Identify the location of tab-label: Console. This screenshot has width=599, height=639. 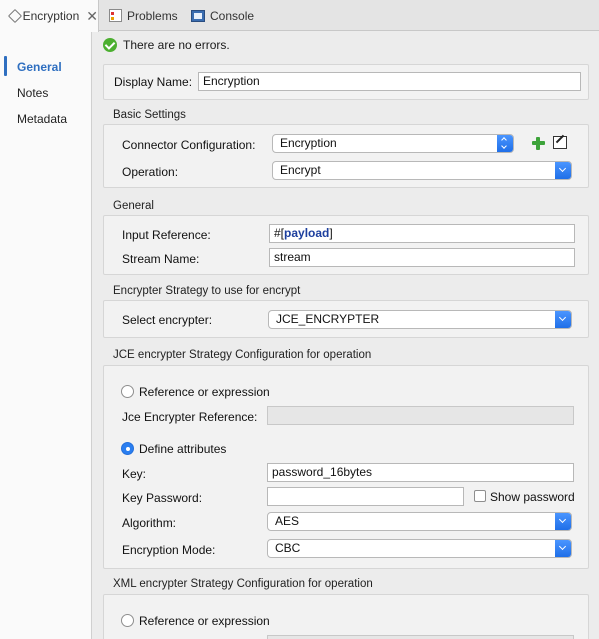
(232, 15).